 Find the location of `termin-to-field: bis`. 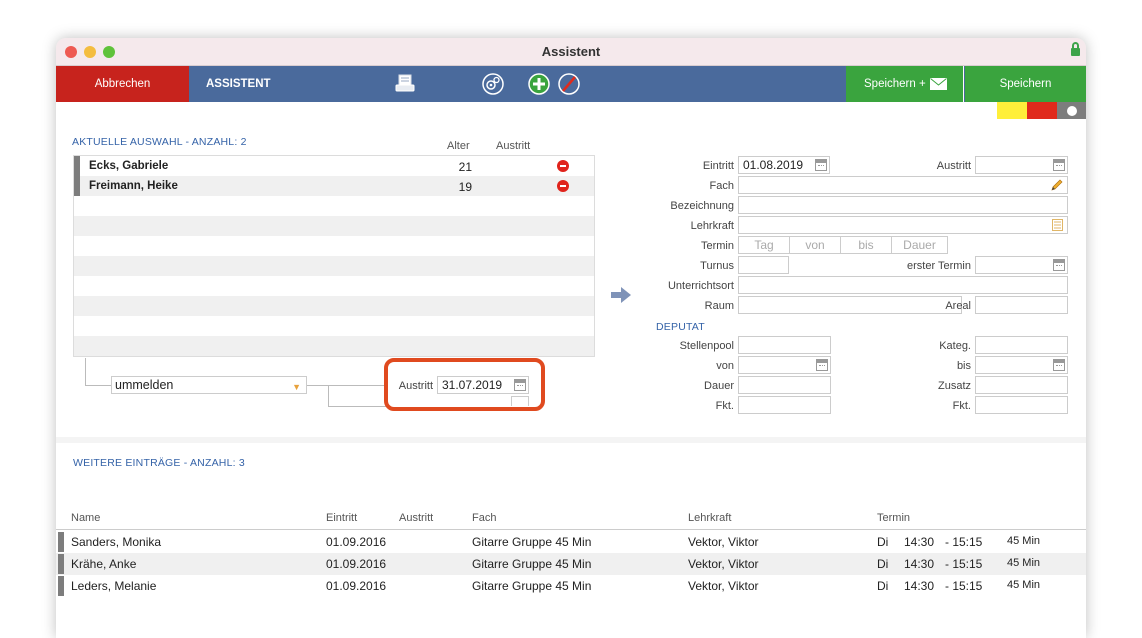

termin-to-field: bis is located at coordinates (866, 245).